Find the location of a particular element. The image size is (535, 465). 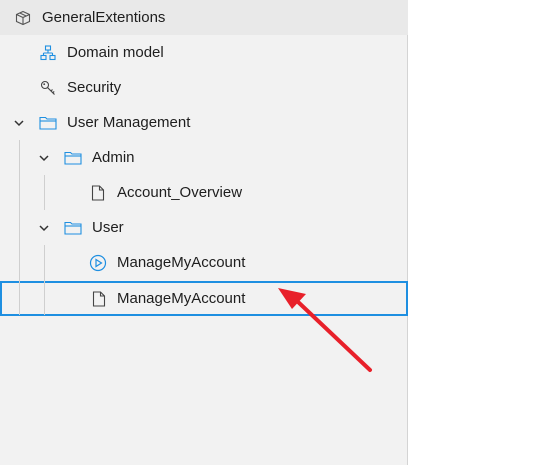

package-icon is located at coordinates (23, 18).